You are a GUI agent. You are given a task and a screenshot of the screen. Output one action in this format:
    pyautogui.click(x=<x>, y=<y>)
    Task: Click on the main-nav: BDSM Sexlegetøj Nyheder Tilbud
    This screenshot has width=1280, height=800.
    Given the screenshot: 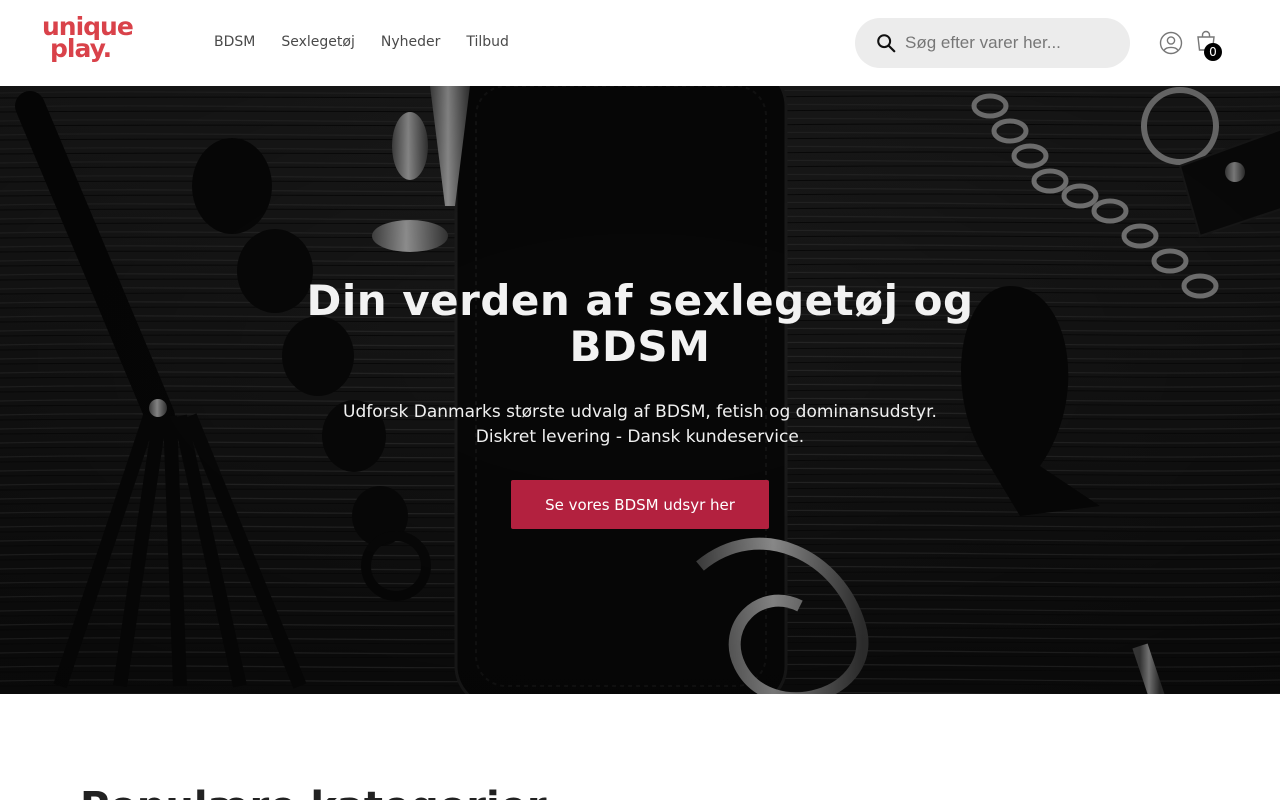 What is the action you would take?
    pyautogui.click(x=374, y=42)
    